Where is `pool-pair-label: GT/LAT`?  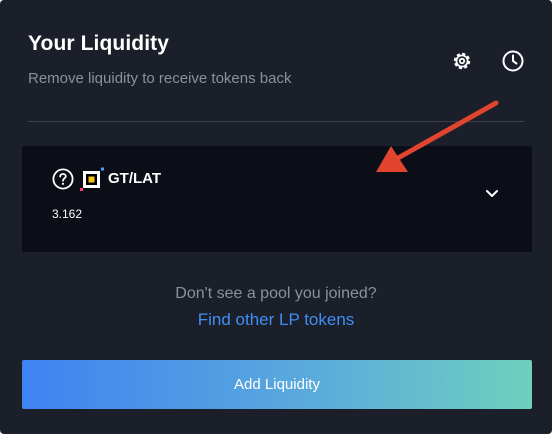 pool-pair-label: GT/LAT is located at coordinates (135, 178).